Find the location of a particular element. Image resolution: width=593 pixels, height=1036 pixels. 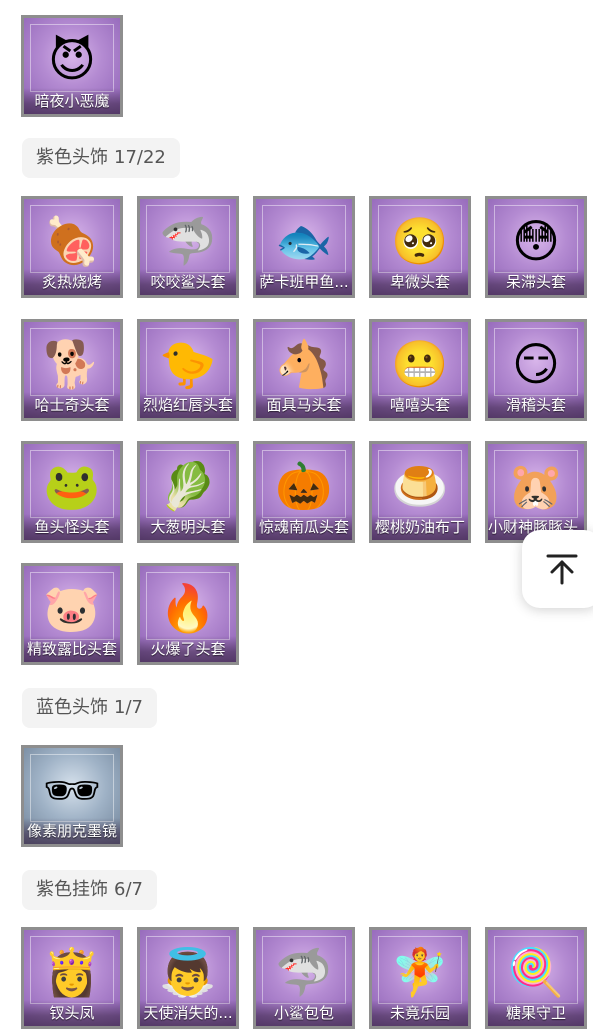

humble-emoji-icon: 🥺 is located at coordinates (420, 241).